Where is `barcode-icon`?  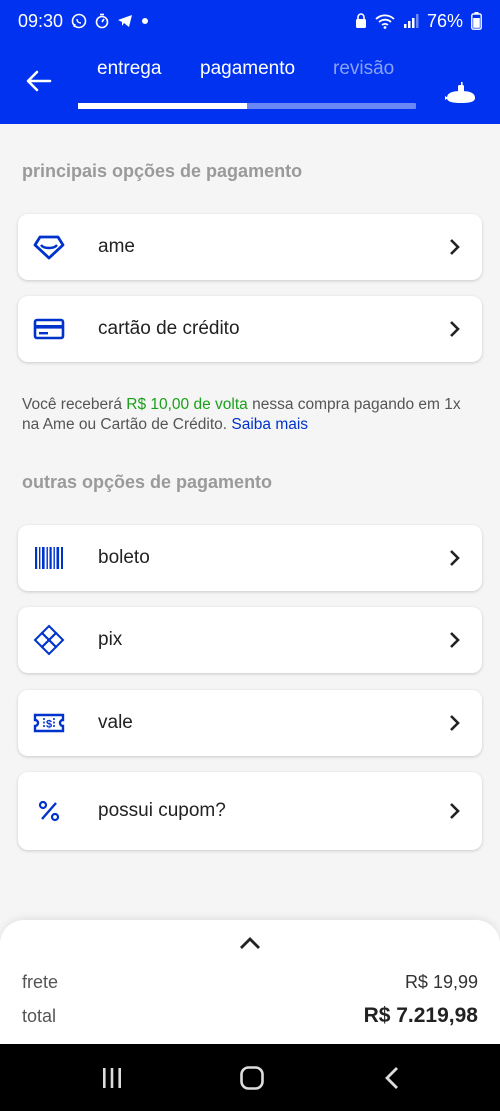 barcode-icon is located at coordinates (49, 558).